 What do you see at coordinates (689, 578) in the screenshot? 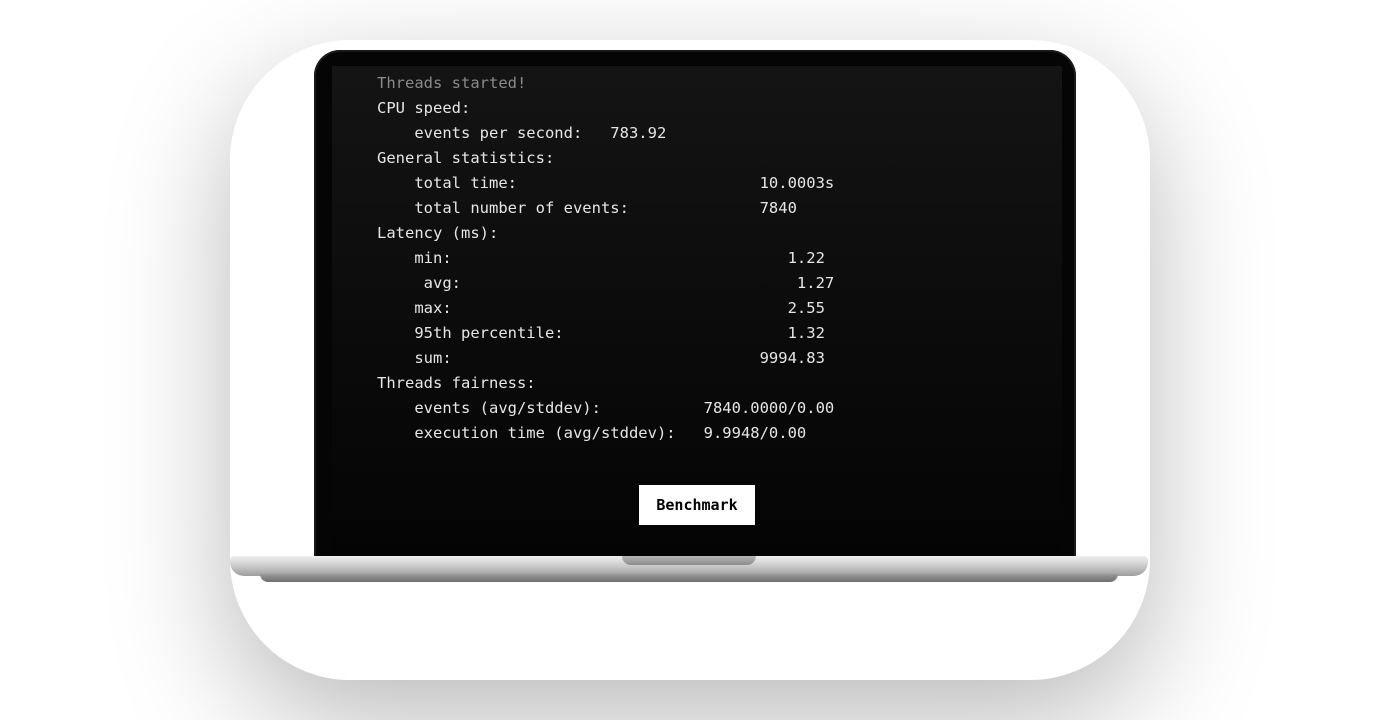
I see `laptop-base-bottom` at bounding box center [689, 578].